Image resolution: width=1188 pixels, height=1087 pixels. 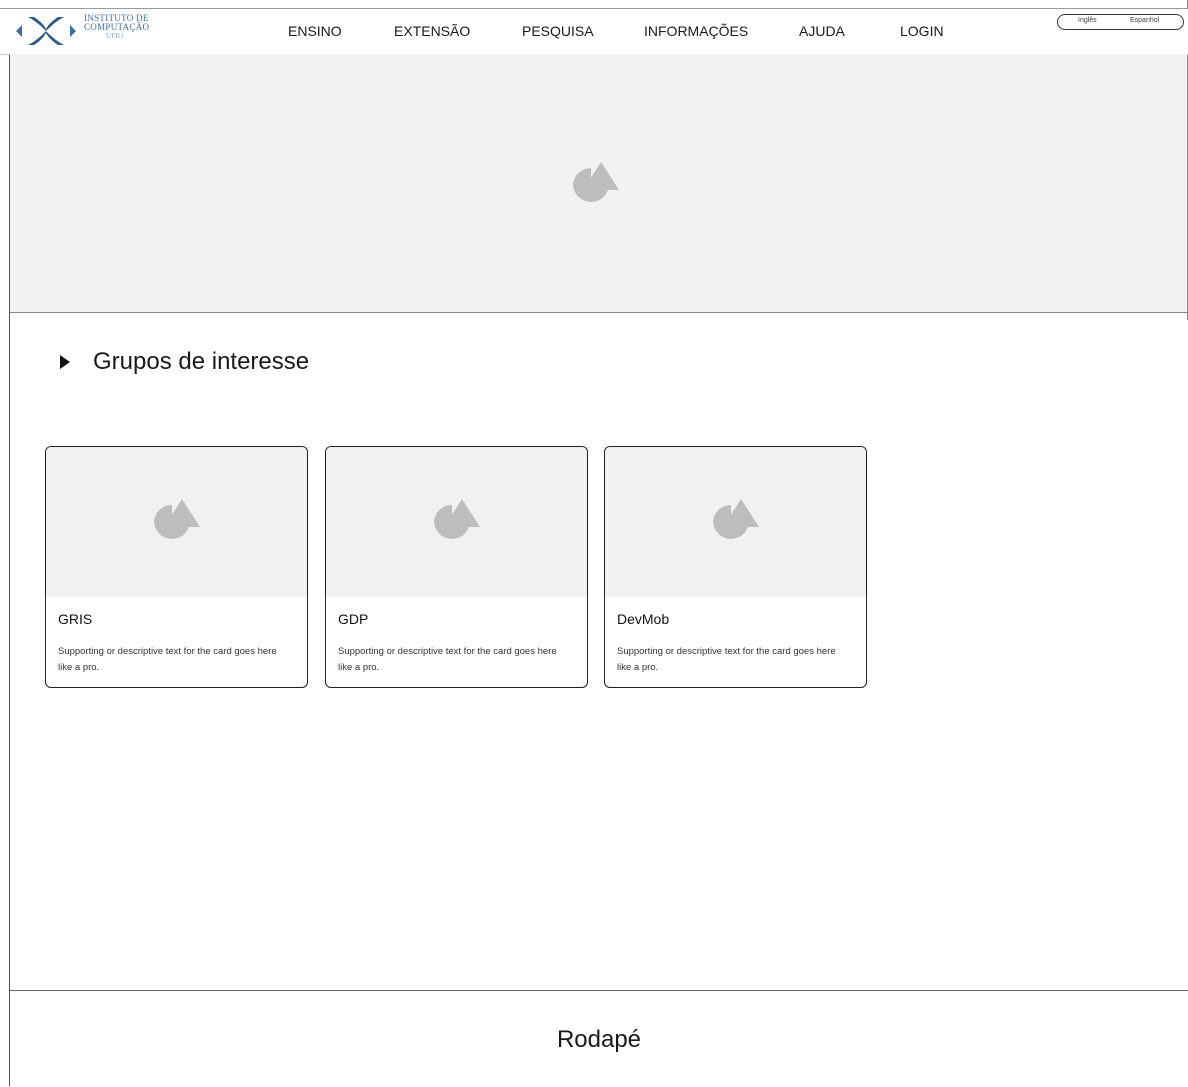 I want to click on ic-logo: INSTITUTO DE COMPUTAÇÃO UFRJ, so click(x=89, y=31).